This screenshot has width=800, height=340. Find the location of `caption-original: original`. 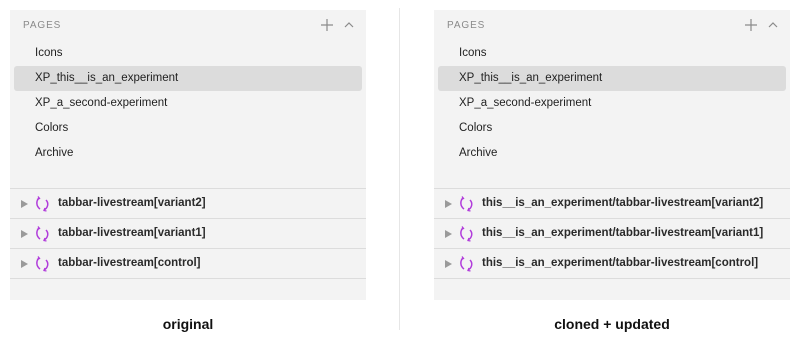

caption-original: original is located at coordinates (188, 324).